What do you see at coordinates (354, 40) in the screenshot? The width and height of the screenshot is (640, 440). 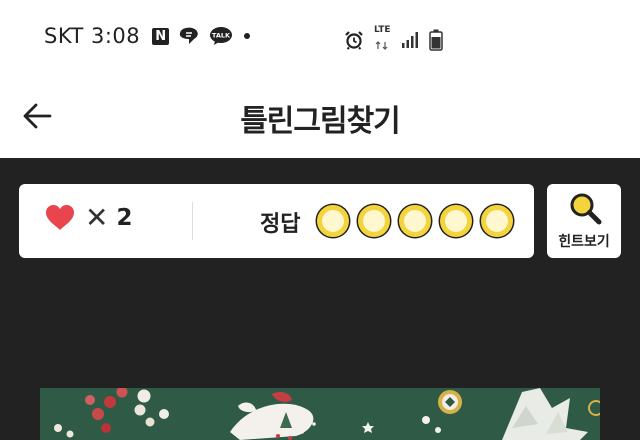 I see `alarm-icon` at bounding box center [354, 40].